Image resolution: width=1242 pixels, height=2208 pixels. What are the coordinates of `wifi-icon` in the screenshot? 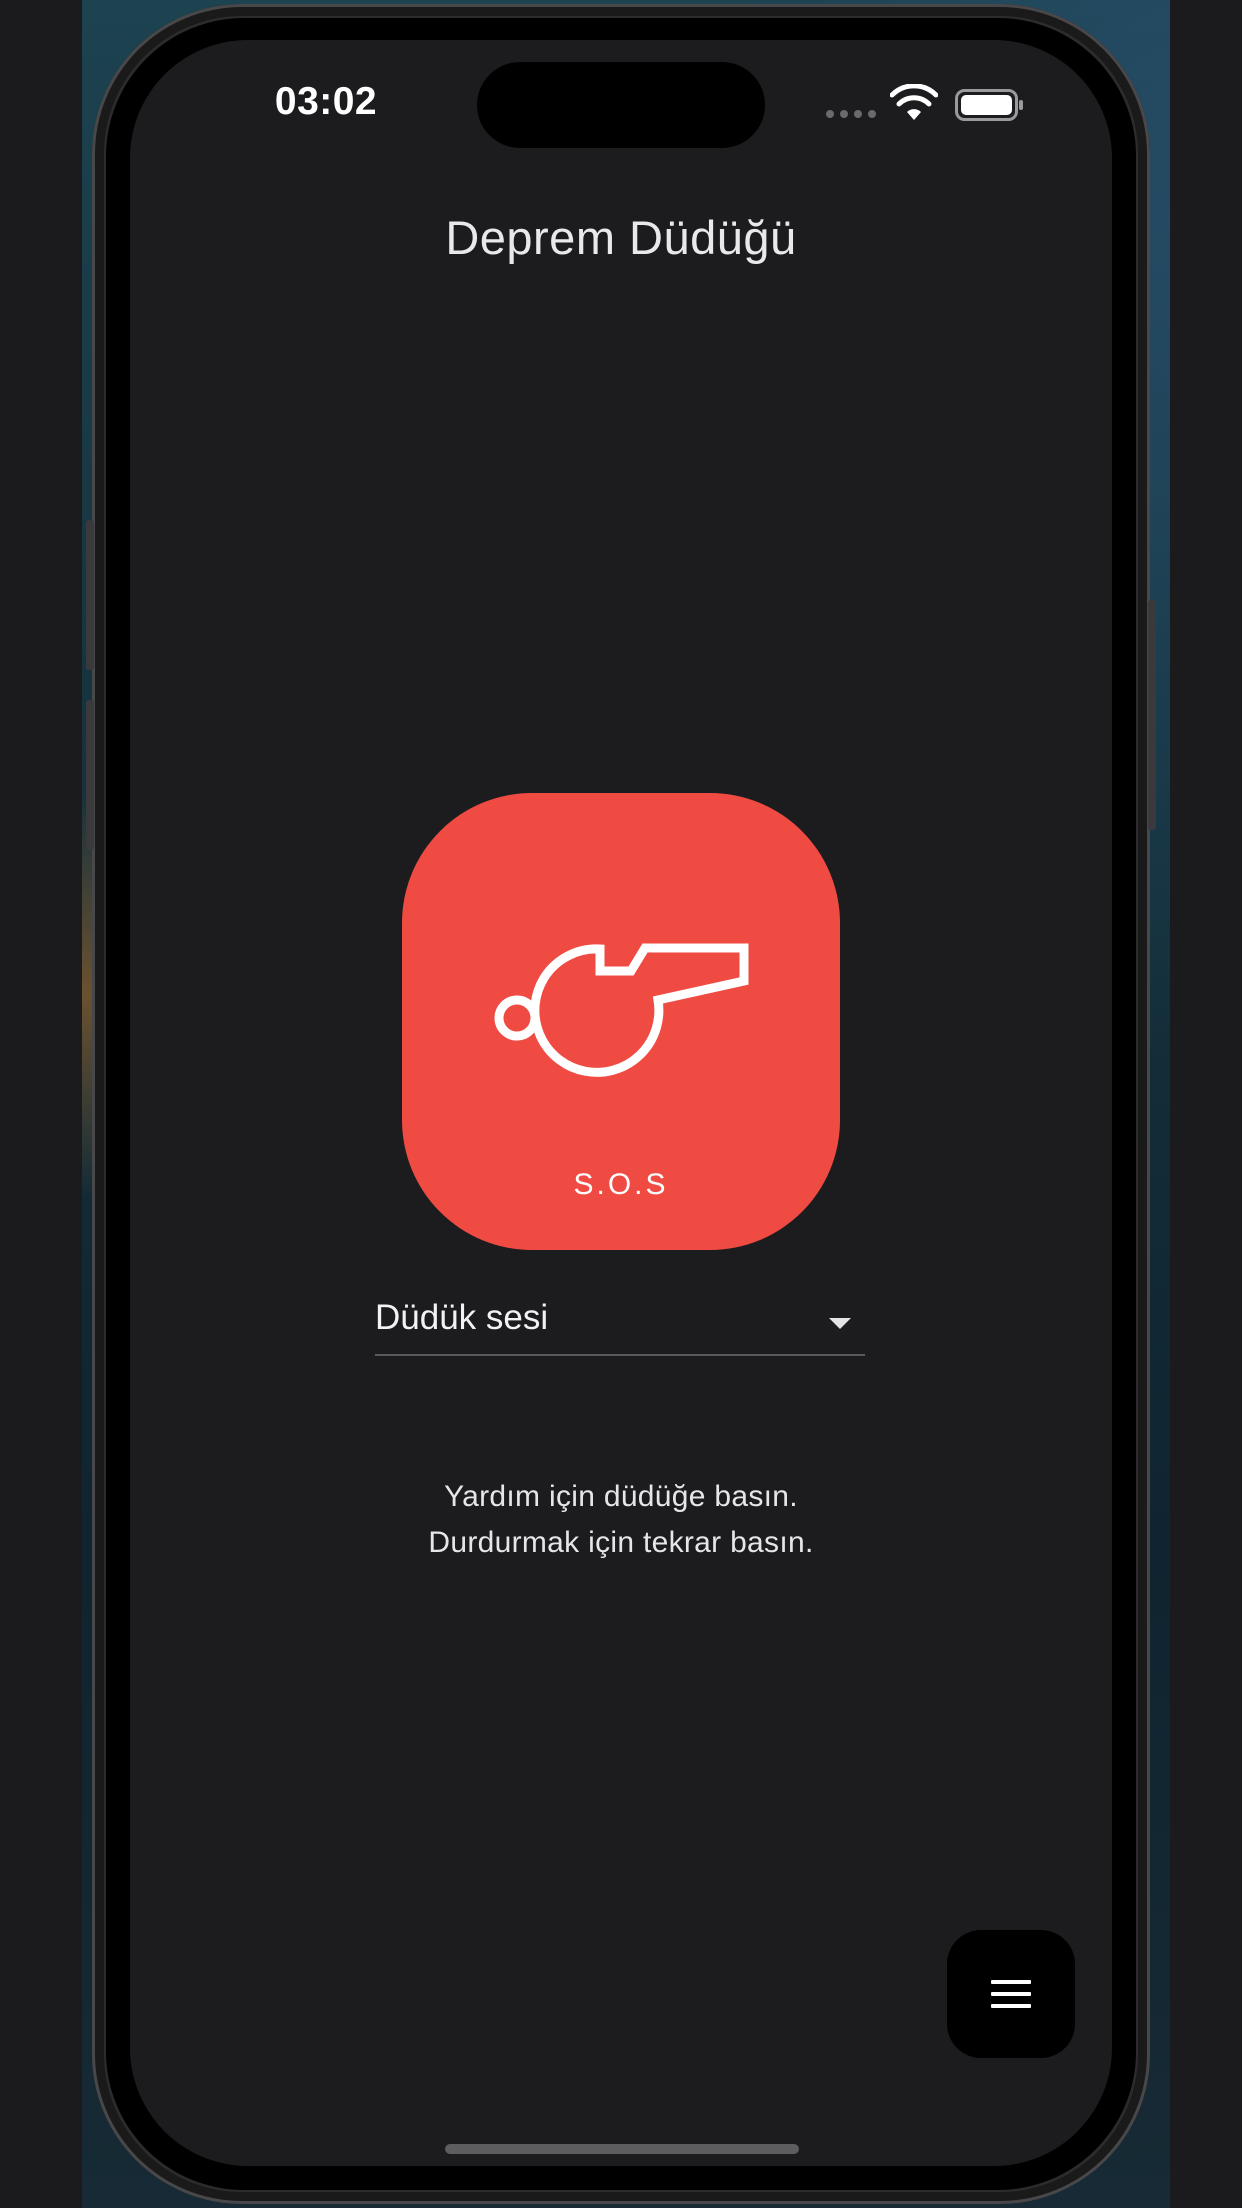 It's located at (914, 102).